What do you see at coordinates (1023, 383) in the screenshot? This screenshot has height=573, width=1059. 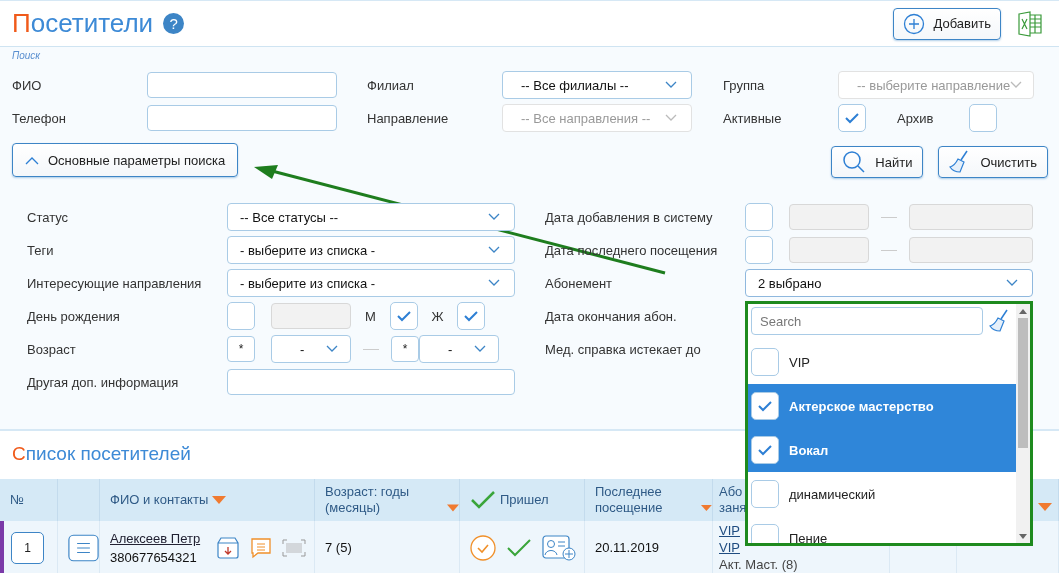 I see `scrollbar-thumb` at bounding box center [1023, 383].